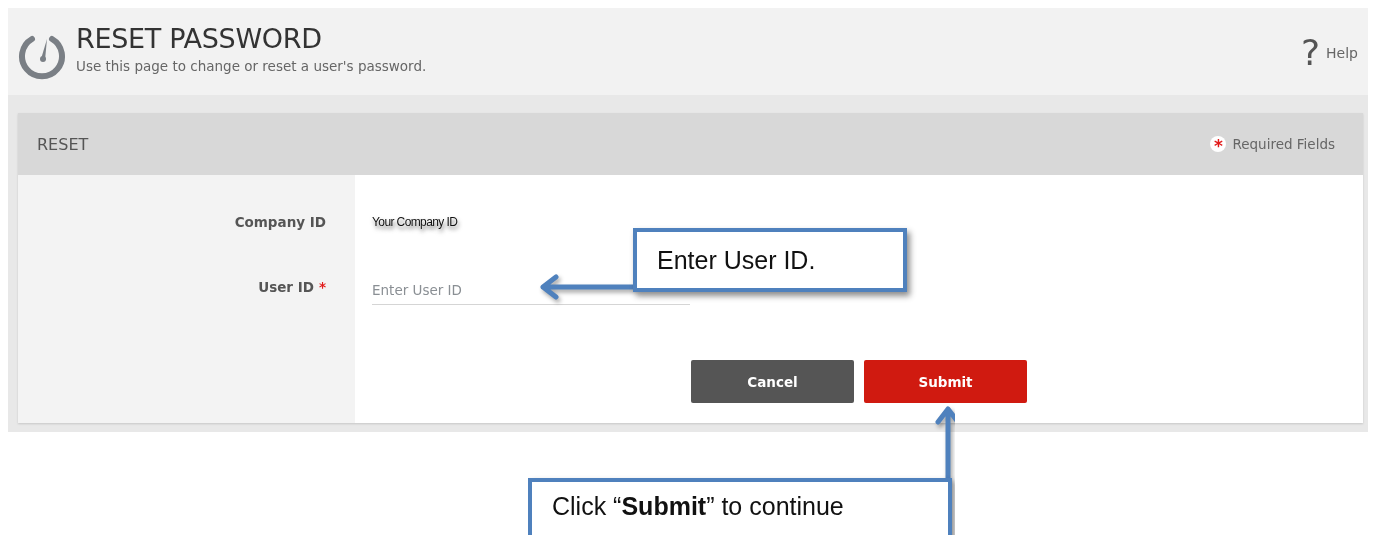  I want to click on cancel-button: Cancel, so click(772, 381).